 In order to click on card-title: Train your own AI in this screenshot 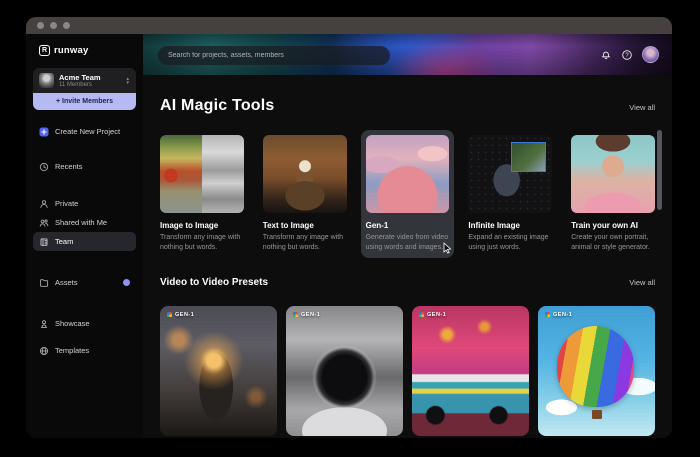, I will do `click(605, 225)`.